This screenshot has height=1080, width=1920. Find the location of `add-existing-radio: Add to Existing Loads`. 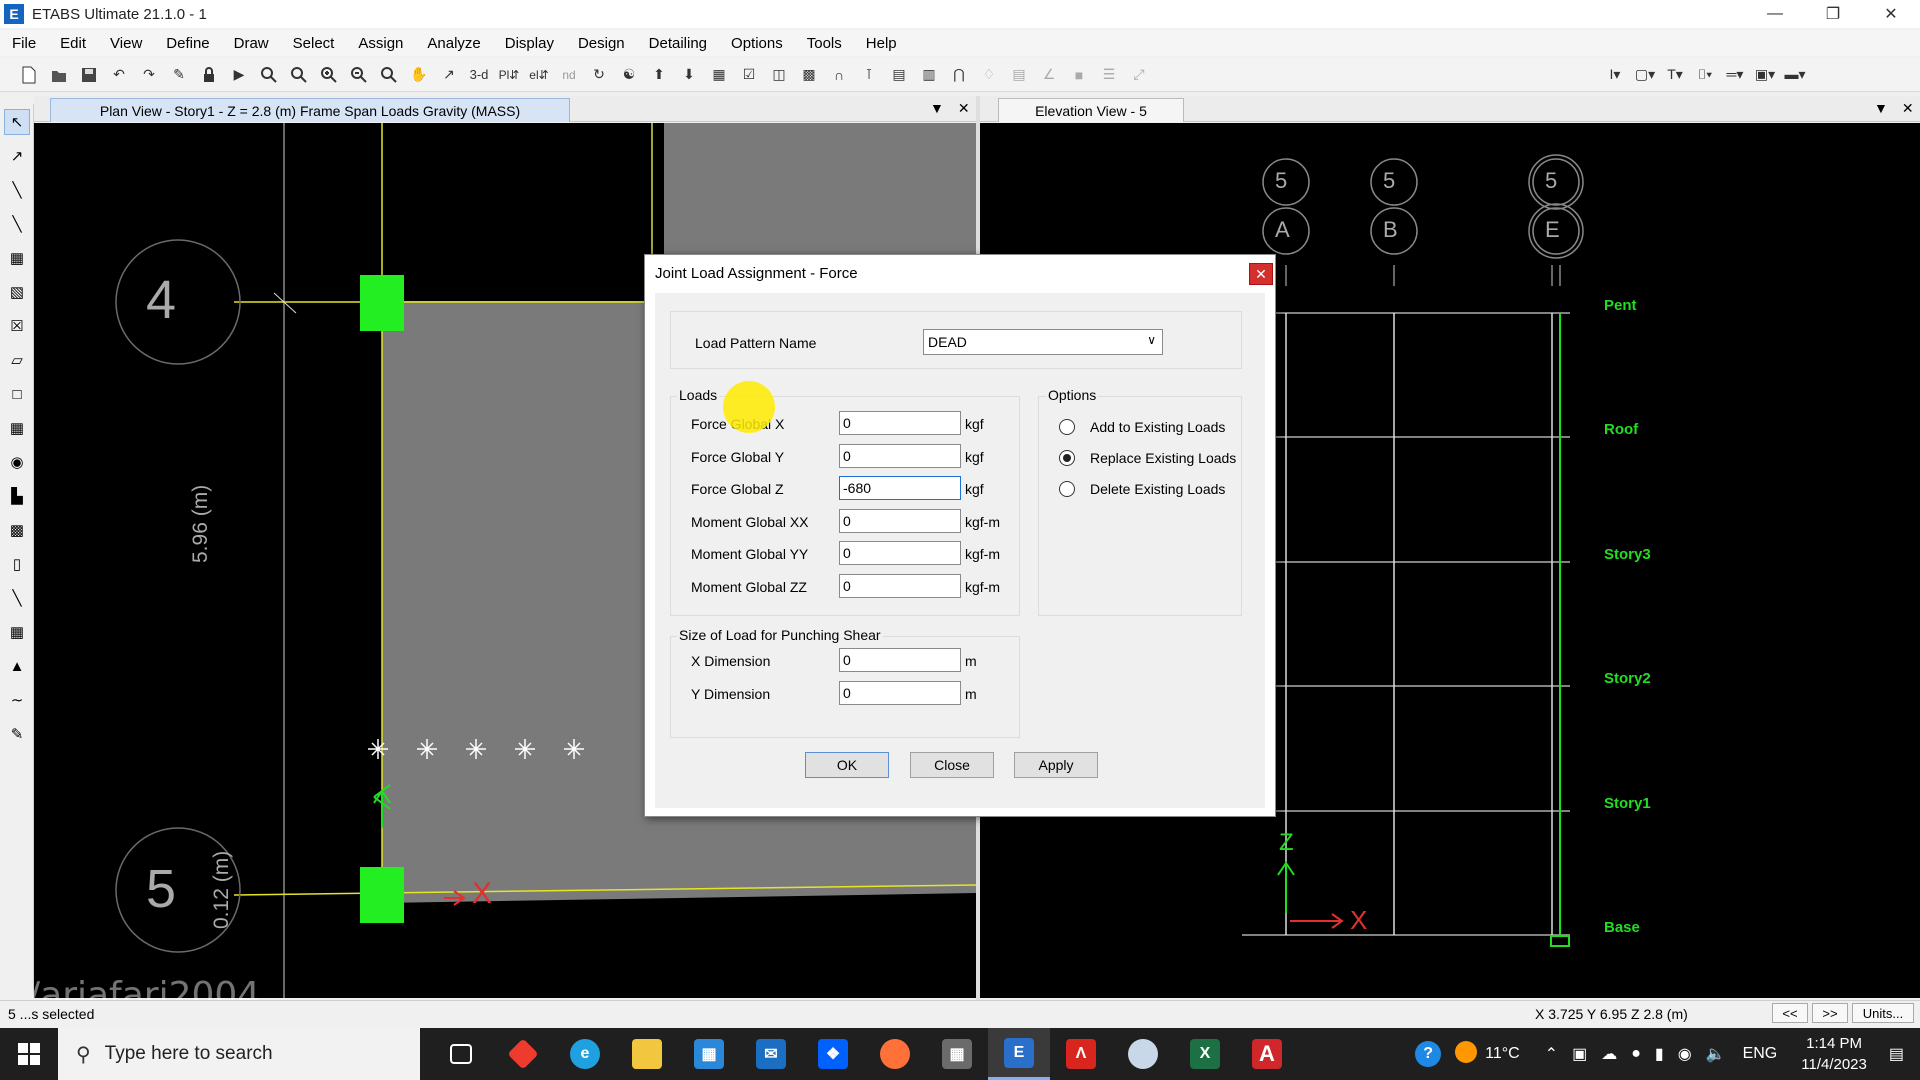

add-existing-radio: Add to Existing Loads is located at coordinates (1142, 427).